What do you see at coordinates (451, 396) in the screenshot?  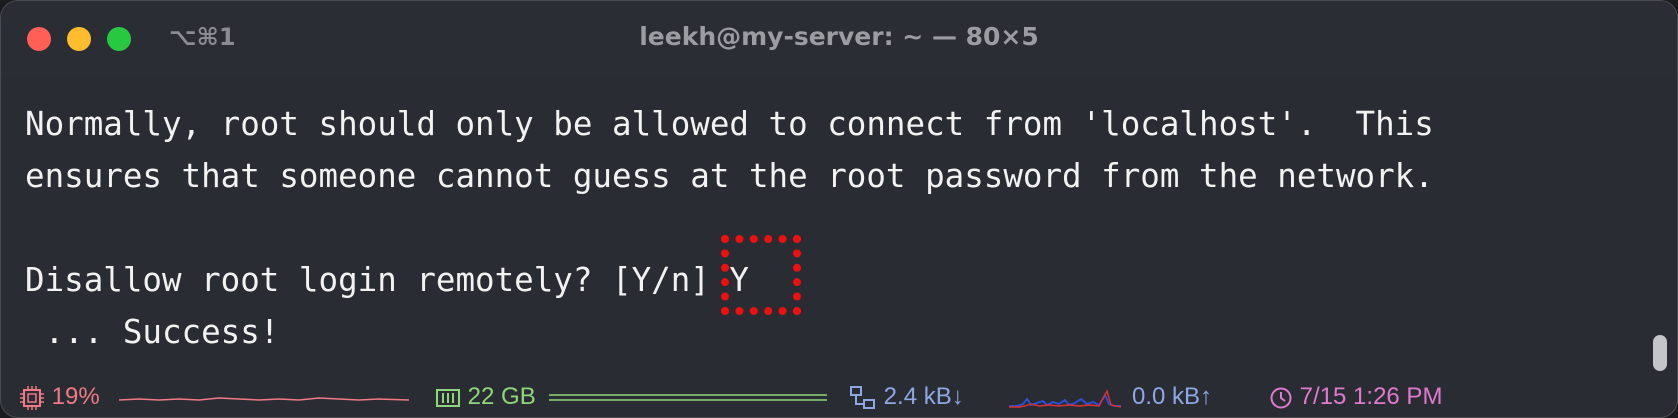 I see `memory-icon` at bounding box center [451, 396].